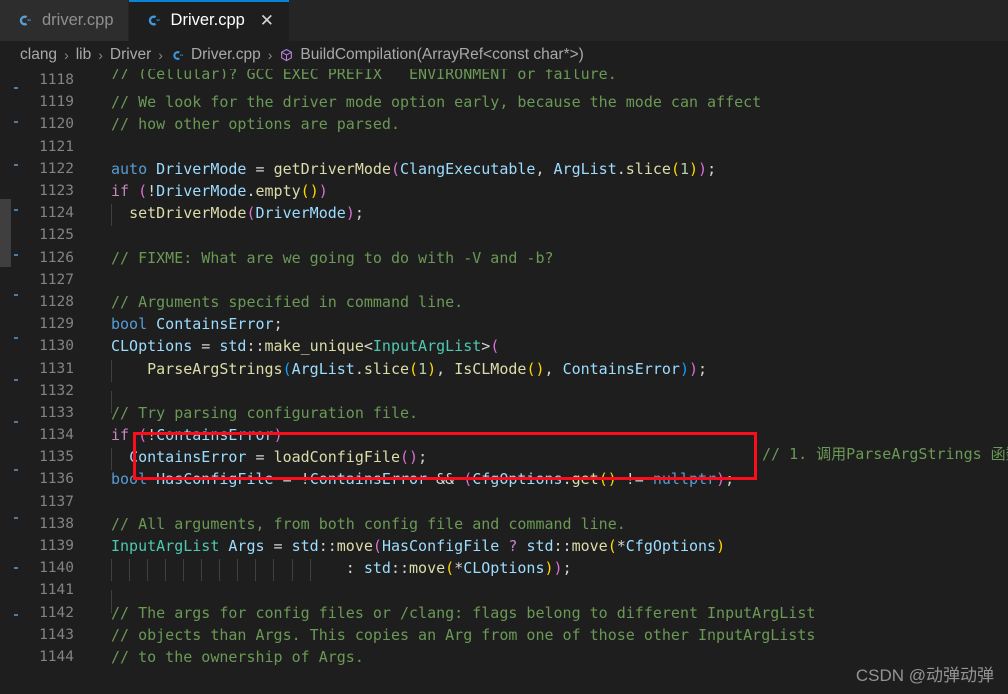 The width and height of the screenshot is (1008, 694). Describe the element at coordinates (267, 20) in the screenshot. I see `close-icon: ✕` at that location.